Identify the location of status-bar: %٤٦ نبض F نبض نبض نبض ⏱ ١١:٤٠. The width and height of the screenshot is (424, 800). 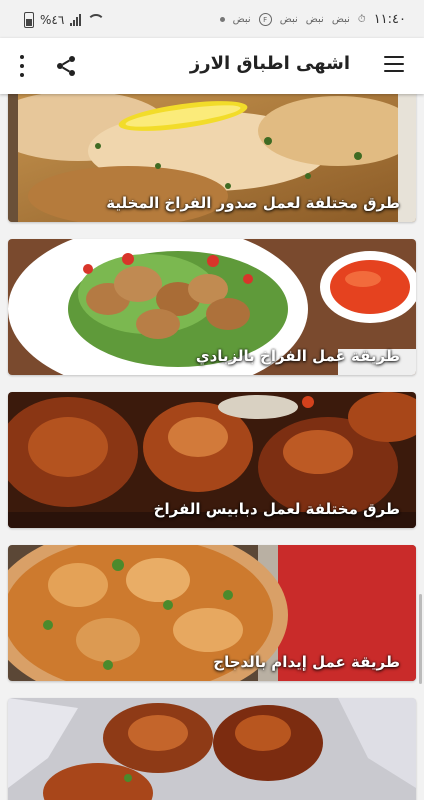
(212, 19).